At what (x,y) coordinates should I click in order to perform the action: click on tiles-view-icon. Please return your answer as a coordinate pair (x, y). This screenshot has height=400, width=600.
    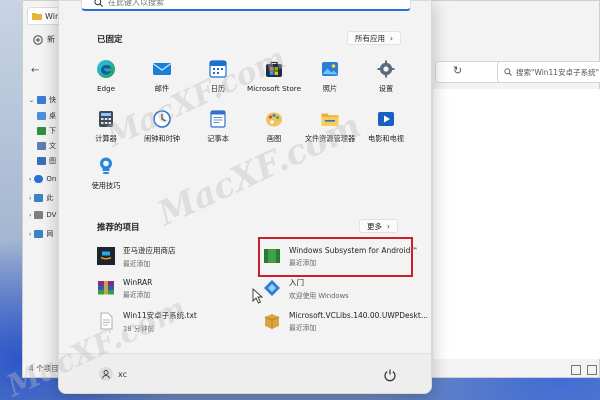
    Looking at the image, I should click on (592, 370).